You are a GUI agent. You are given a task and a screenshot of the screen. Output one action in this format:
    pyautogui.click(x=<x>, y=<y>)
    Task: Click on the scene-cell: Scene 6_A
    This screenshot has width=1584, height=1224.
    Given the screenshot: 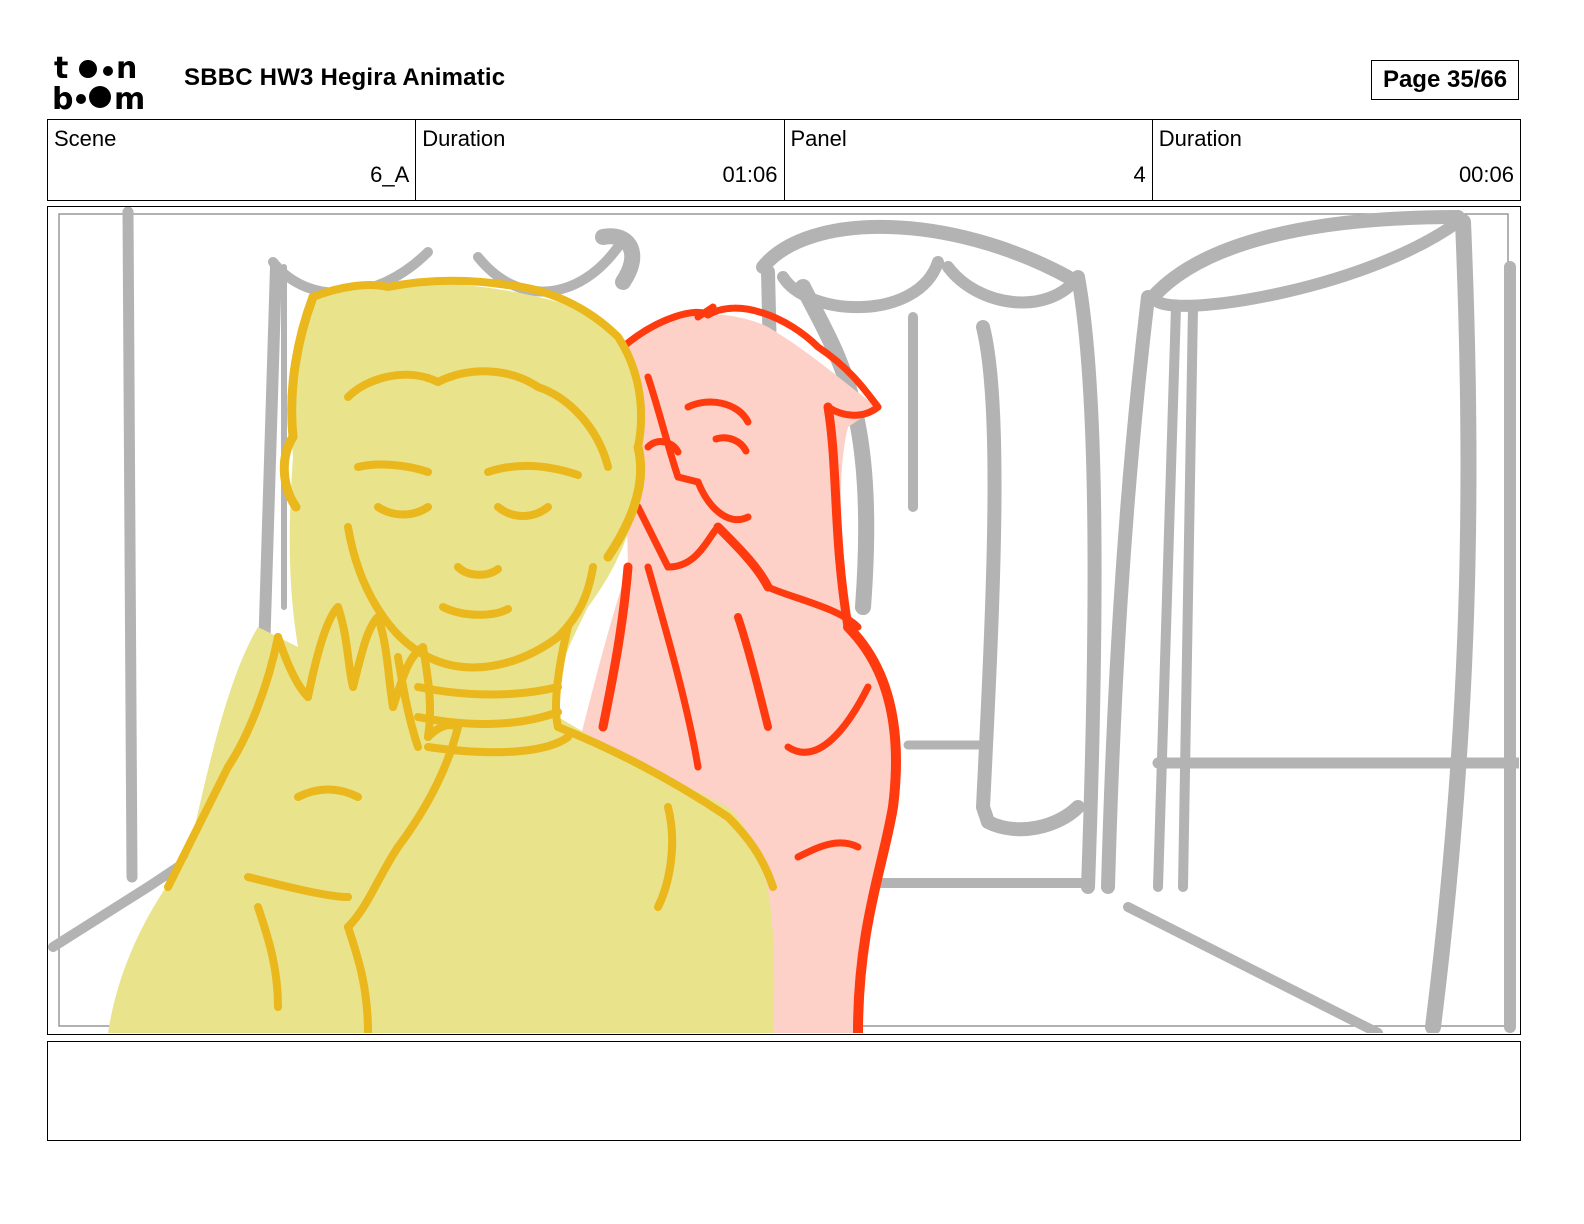 What is the action you would take?
    pyautogui.click(x=232, y=160)
    